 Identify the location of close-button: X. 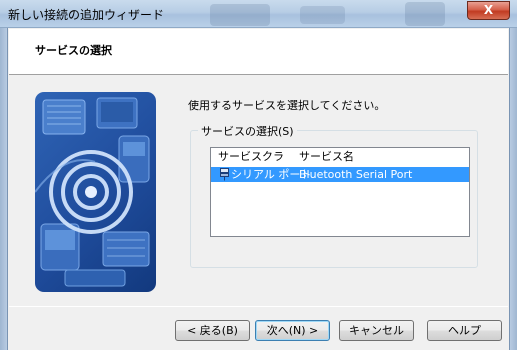
(488, 10).